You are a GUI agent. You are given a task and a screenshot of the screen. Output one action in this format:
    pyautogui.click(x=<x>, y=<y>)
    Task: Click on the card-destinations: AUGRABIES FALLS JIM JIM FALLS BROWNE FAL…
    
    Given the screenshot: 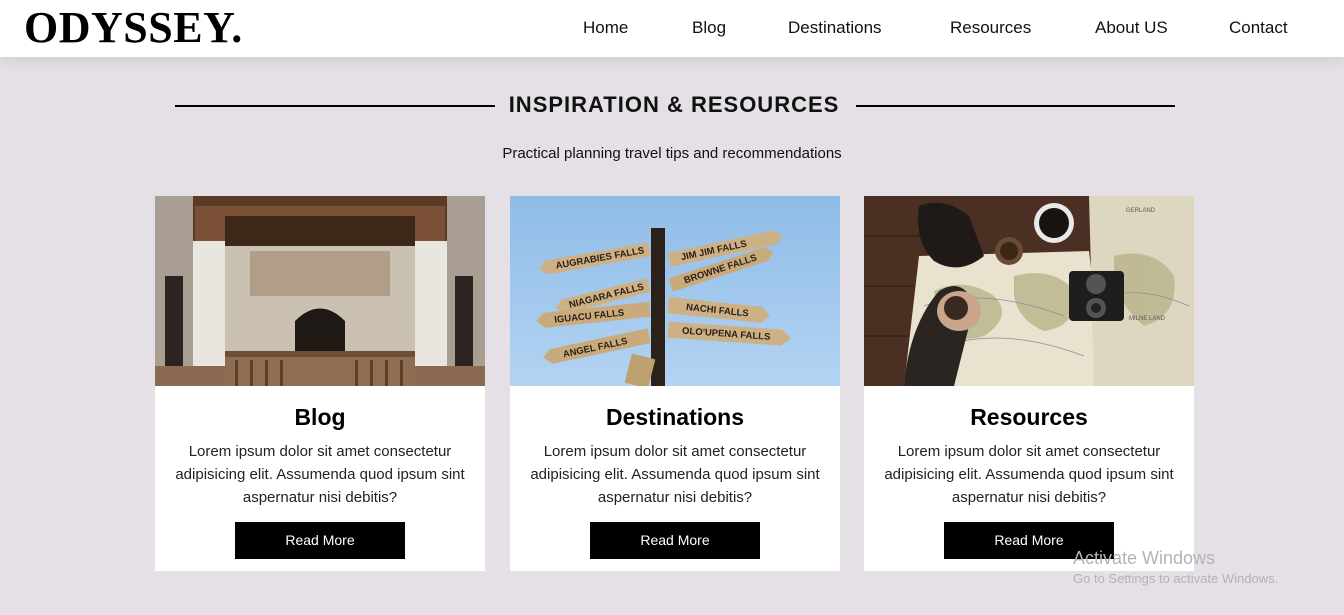 What is the action you would take?
    pyautogui.click(x=675, y=383)
    